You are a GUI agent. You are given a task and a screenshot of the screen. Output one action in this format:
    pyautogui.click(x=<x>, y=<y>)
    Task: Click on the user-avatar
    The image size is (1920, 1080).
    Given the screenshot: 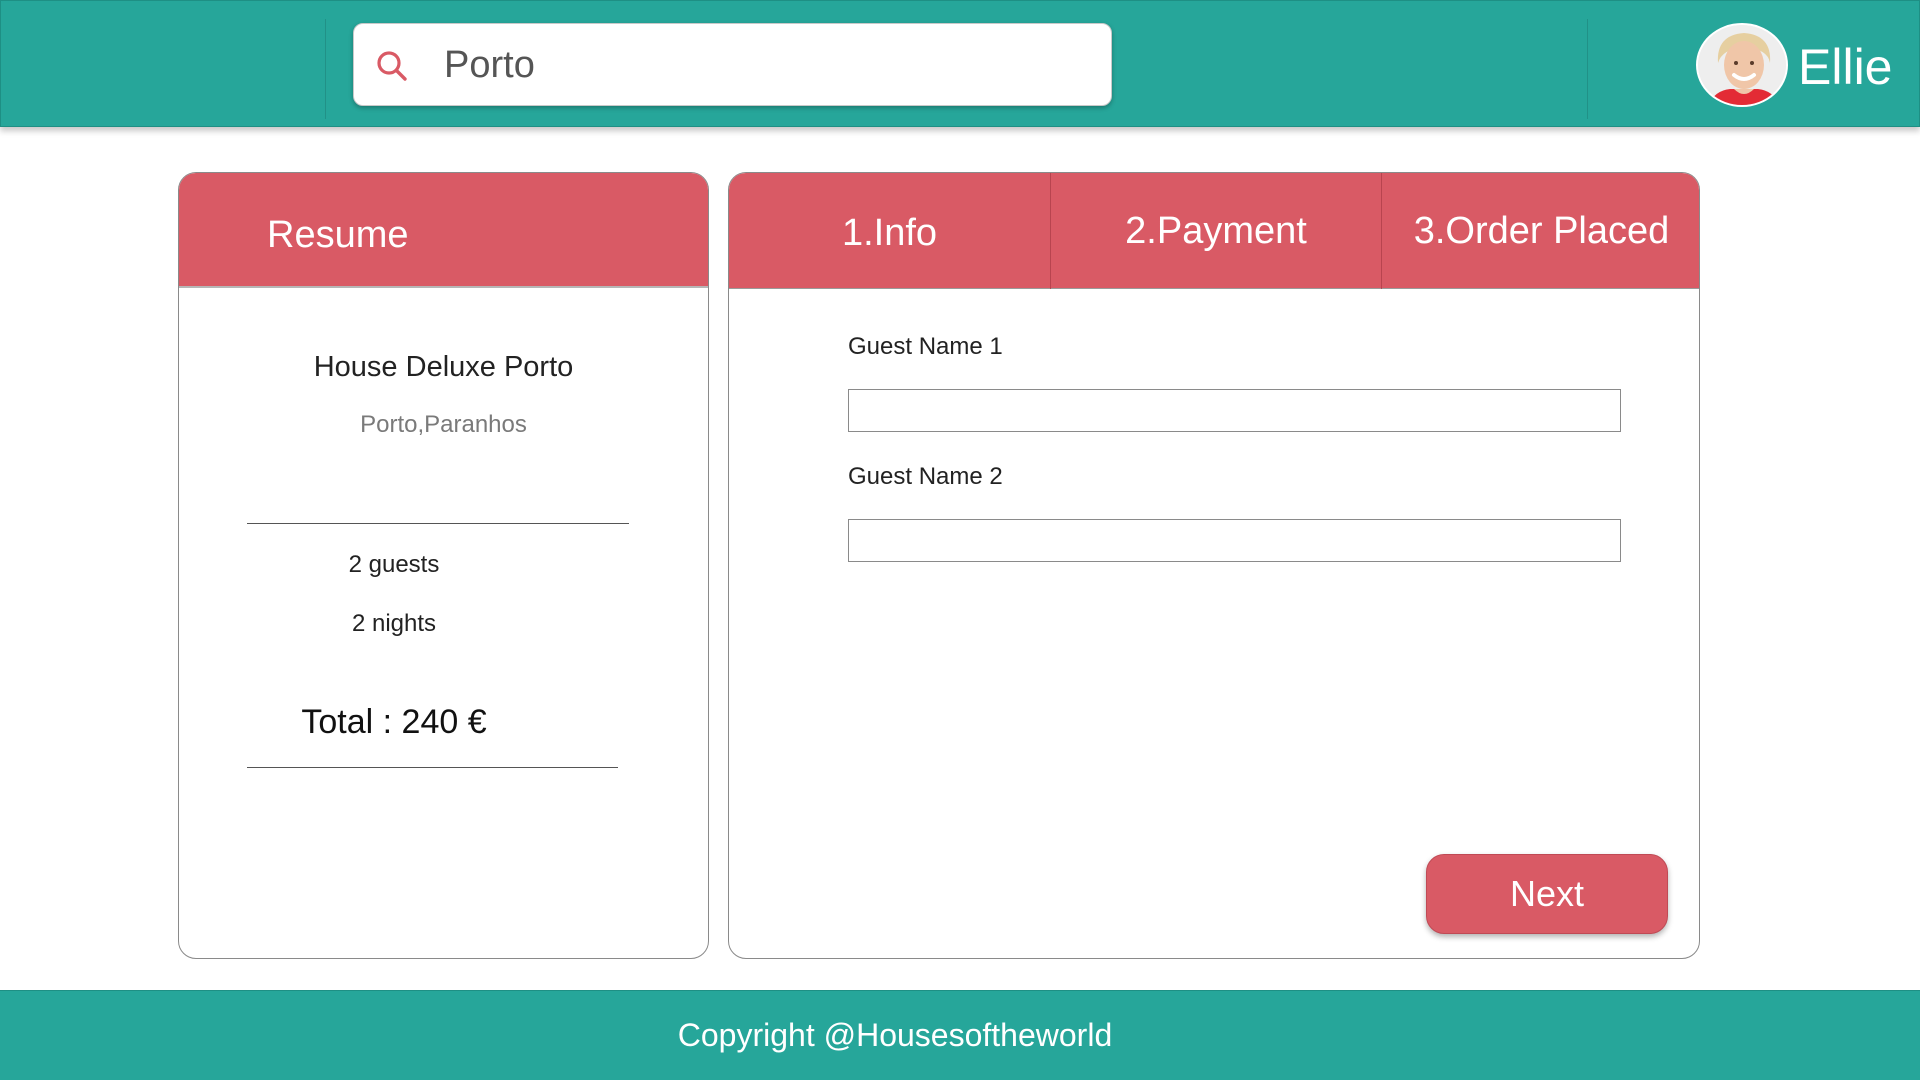 What is the action you would take?
    pyautogui.click(x=1742, y=65)
    